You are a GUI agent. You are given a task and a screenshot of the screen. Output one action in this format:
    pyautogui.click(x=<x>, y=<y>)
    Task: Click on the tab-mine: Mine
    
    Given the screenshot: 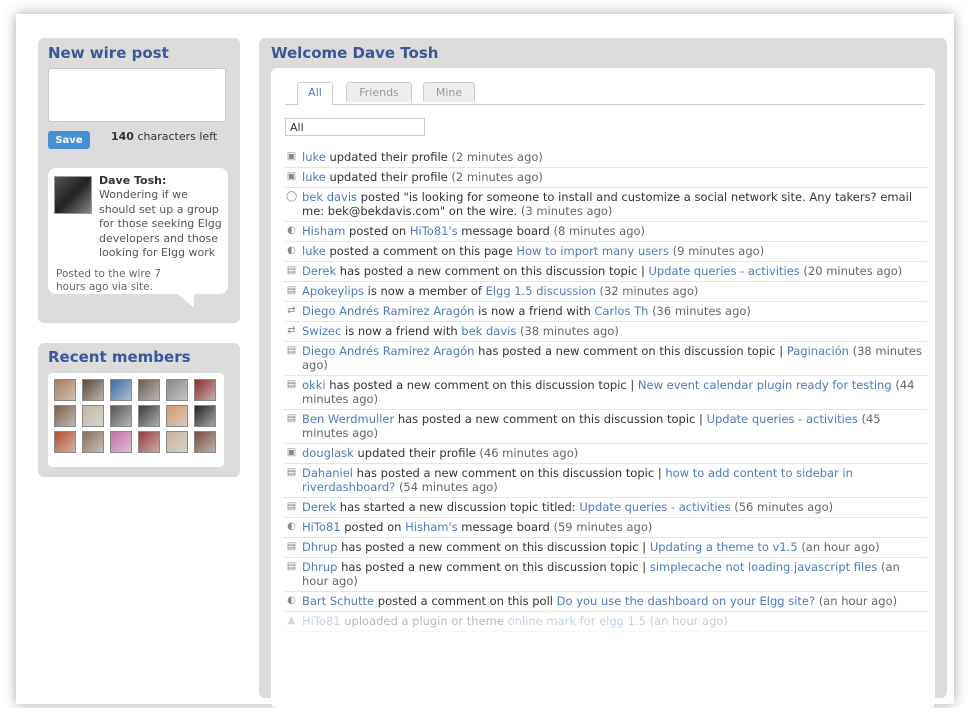 What is the action you would take?
    pyautogui.click(x=449, y=92)
    